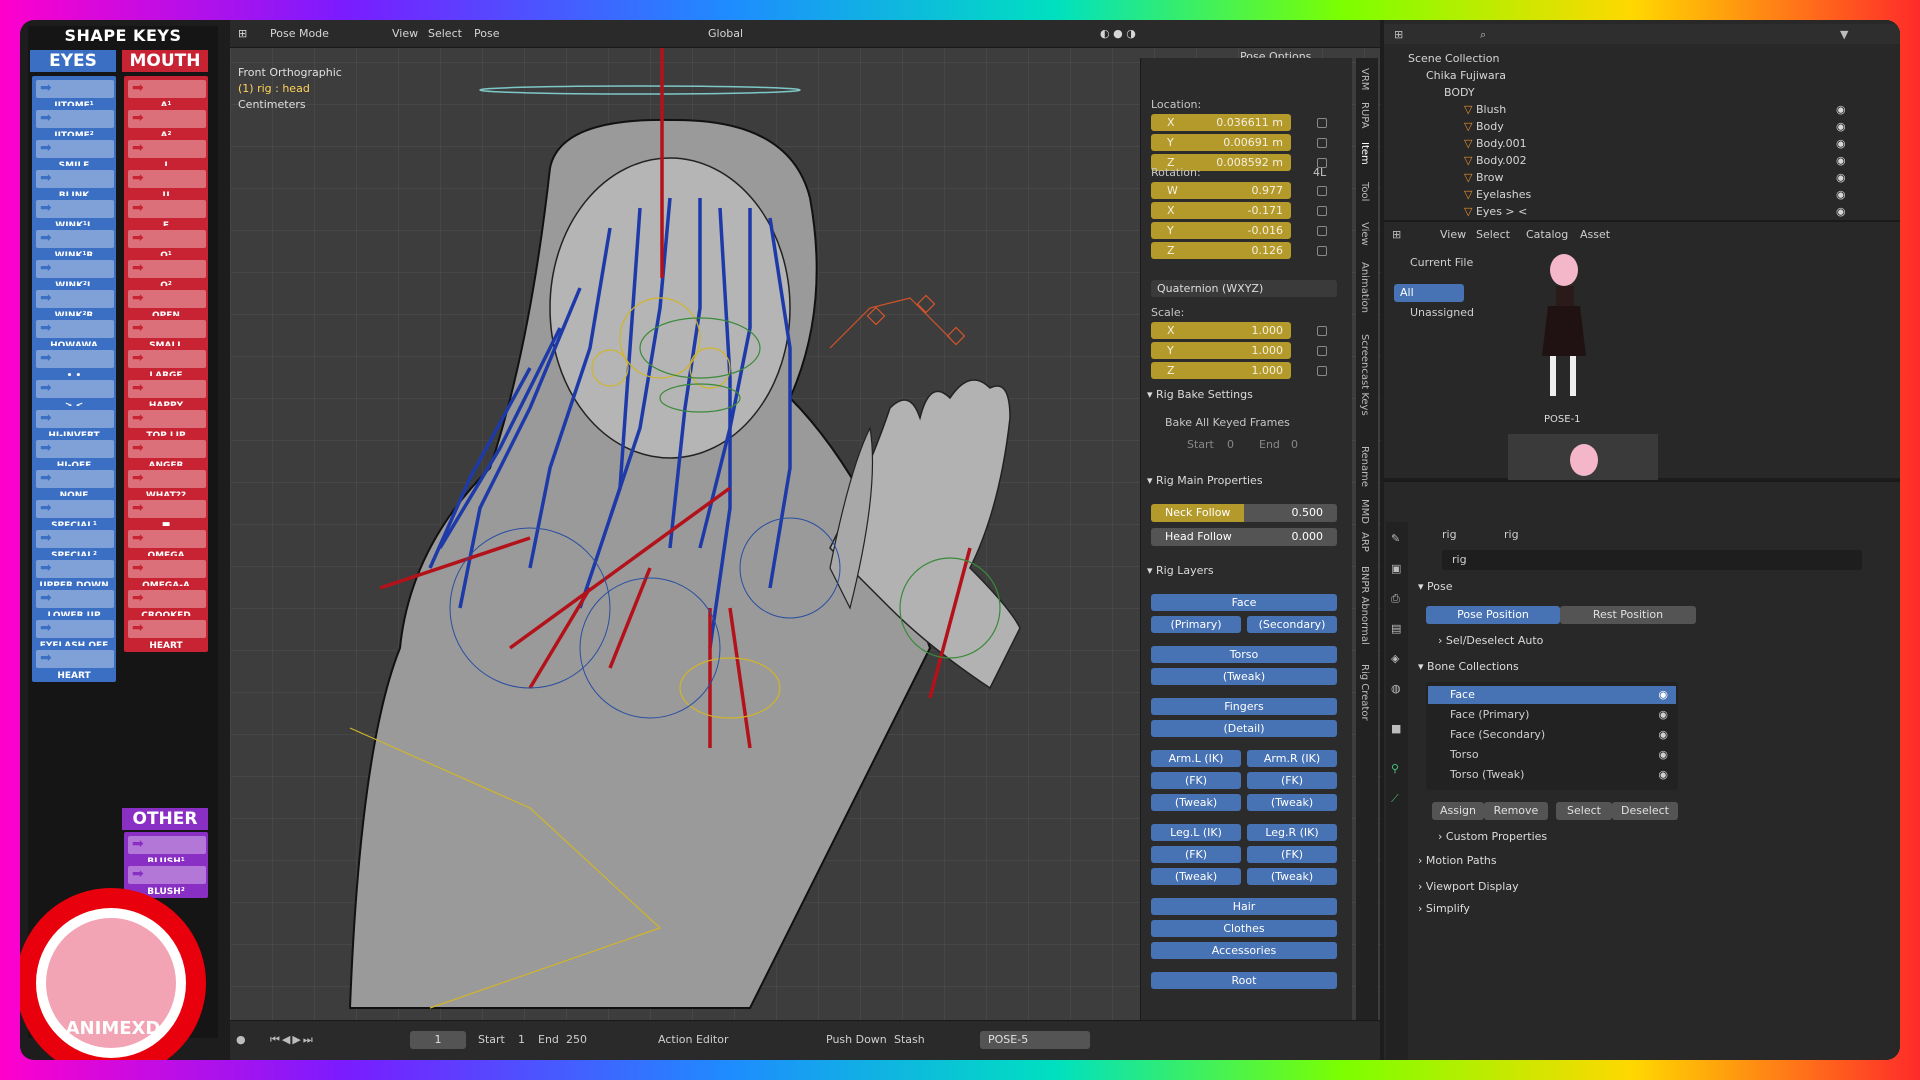 The width and height of the screenshot is (1920, 1080). Describe the element at coordinates (1584, 811) in the screenshot. I see `select-button: Select` at that location.